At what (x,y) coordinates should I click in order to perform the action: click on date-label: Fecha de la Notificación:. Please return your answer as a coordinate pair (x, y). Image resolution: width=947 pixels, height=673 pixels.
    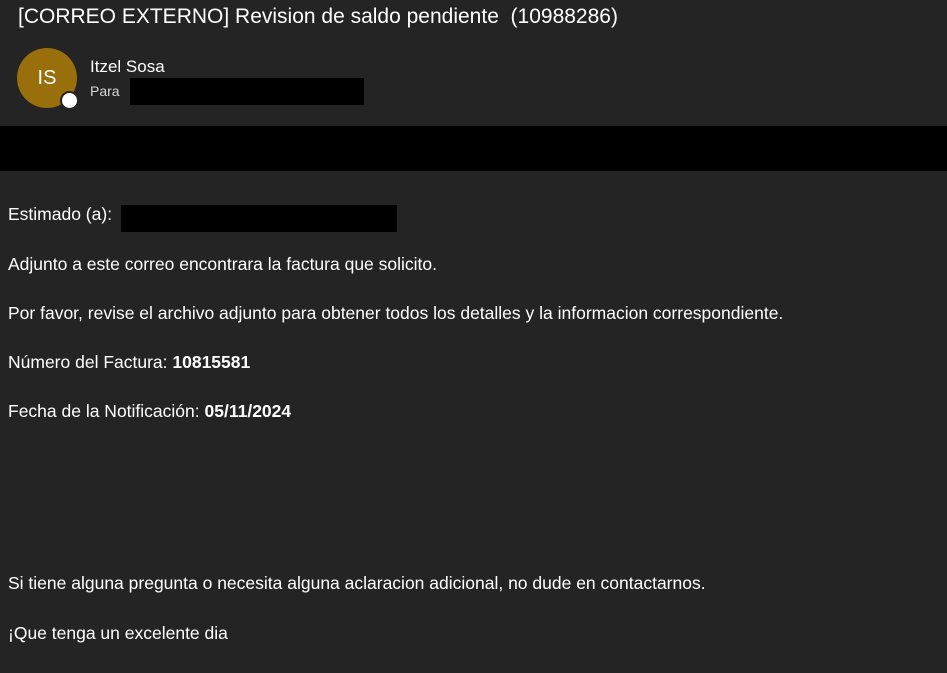
    Looking at the image, I should click on (106, 411).